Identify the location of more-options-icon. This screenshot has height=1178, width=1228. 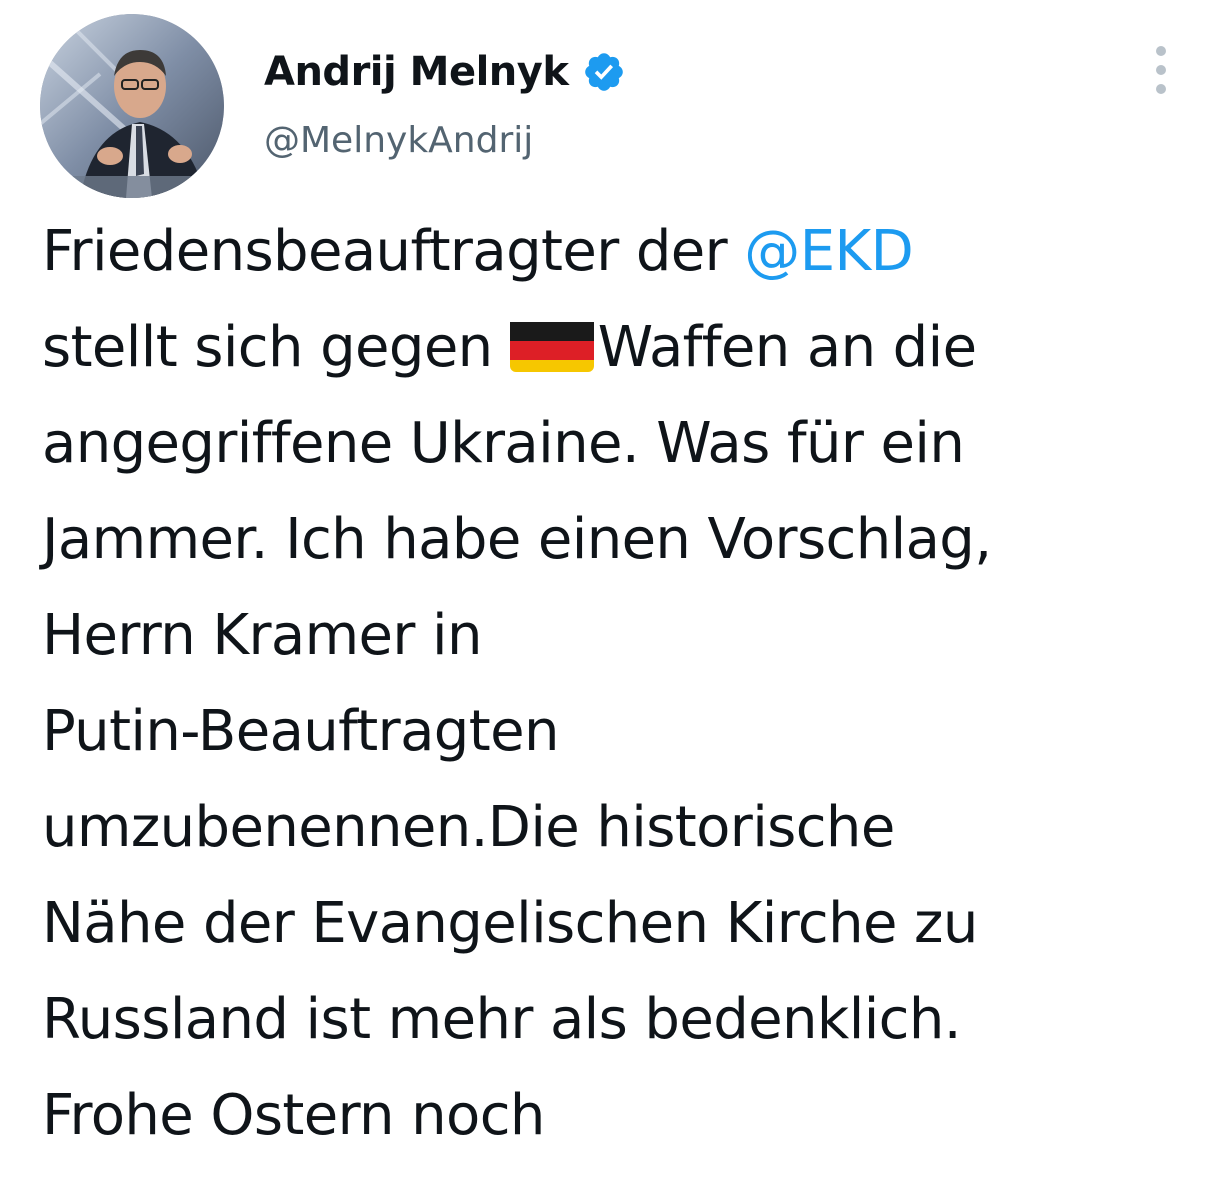
(1161, 70).